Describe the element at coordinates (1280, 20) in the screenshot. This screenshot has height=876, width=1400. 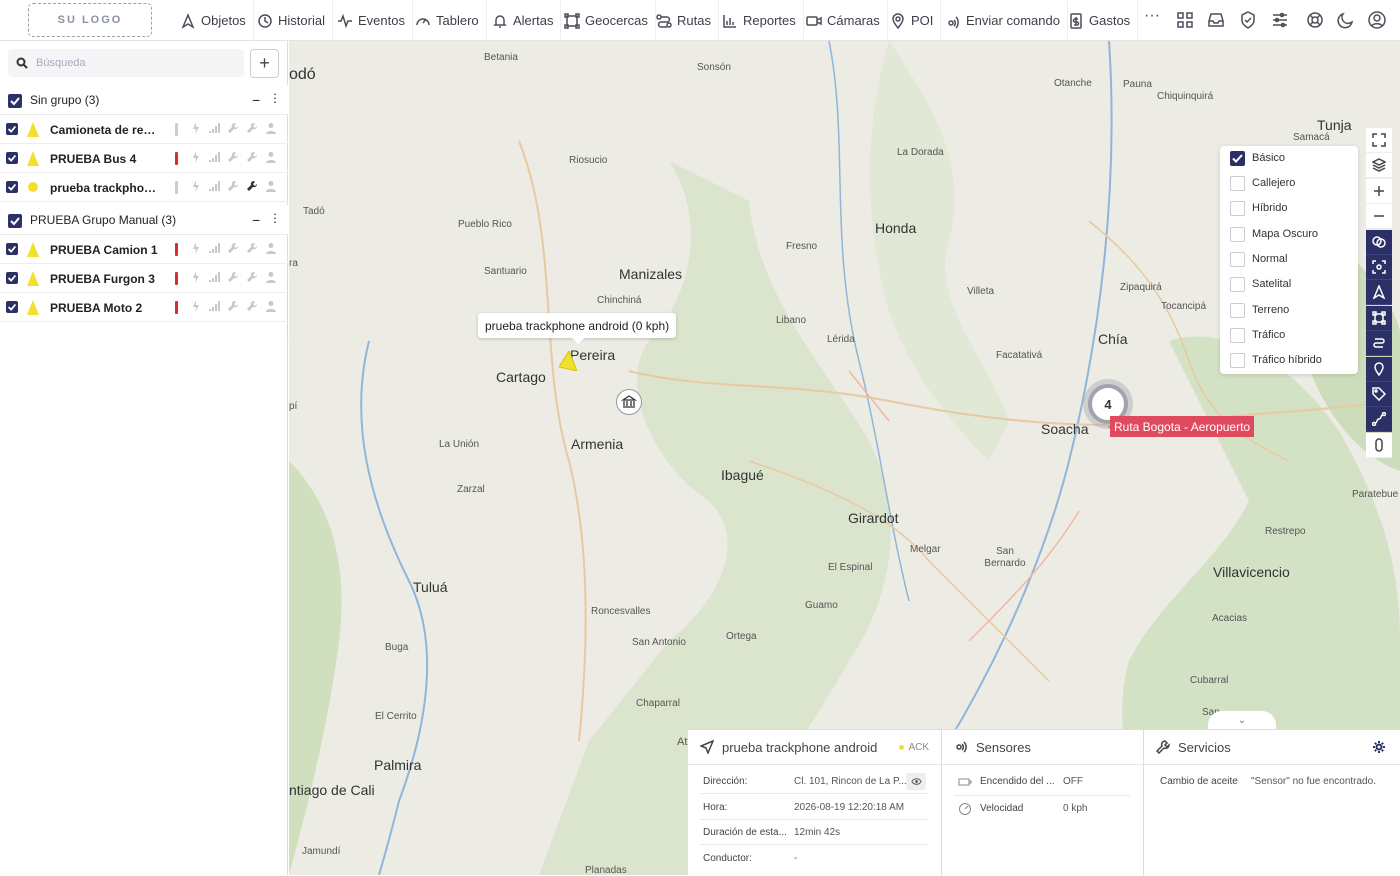
I see `settings-sliders-icon` at that location.